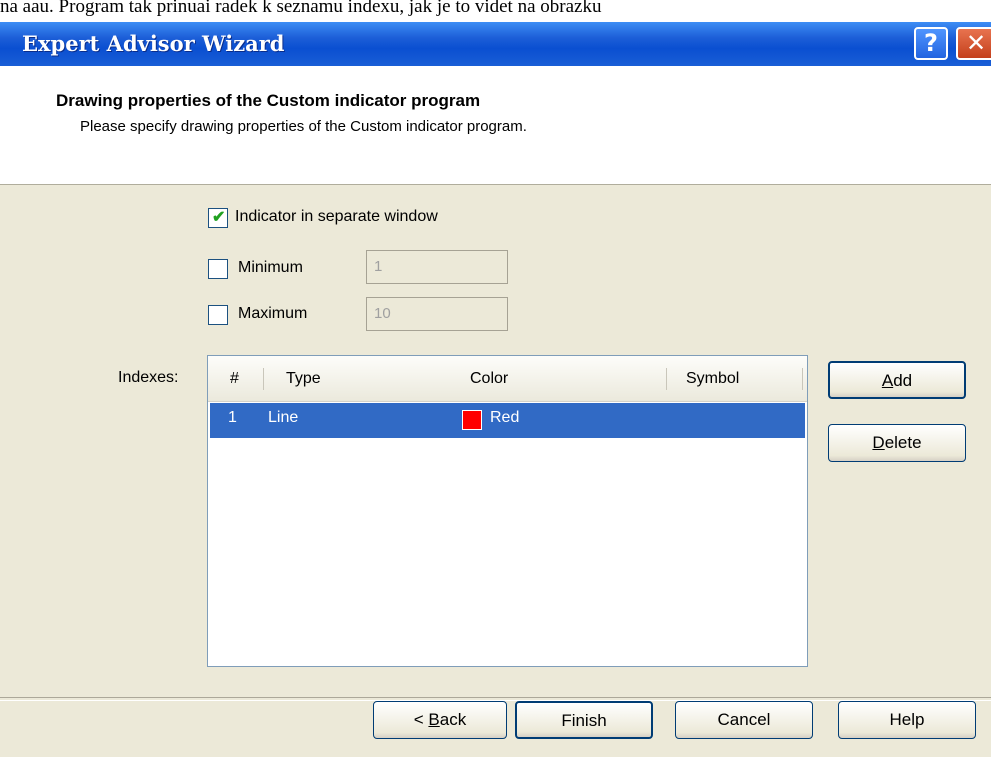 This screenshot has width=991, height=757. I want to click on close-icon: ✕, so click(973, 43).